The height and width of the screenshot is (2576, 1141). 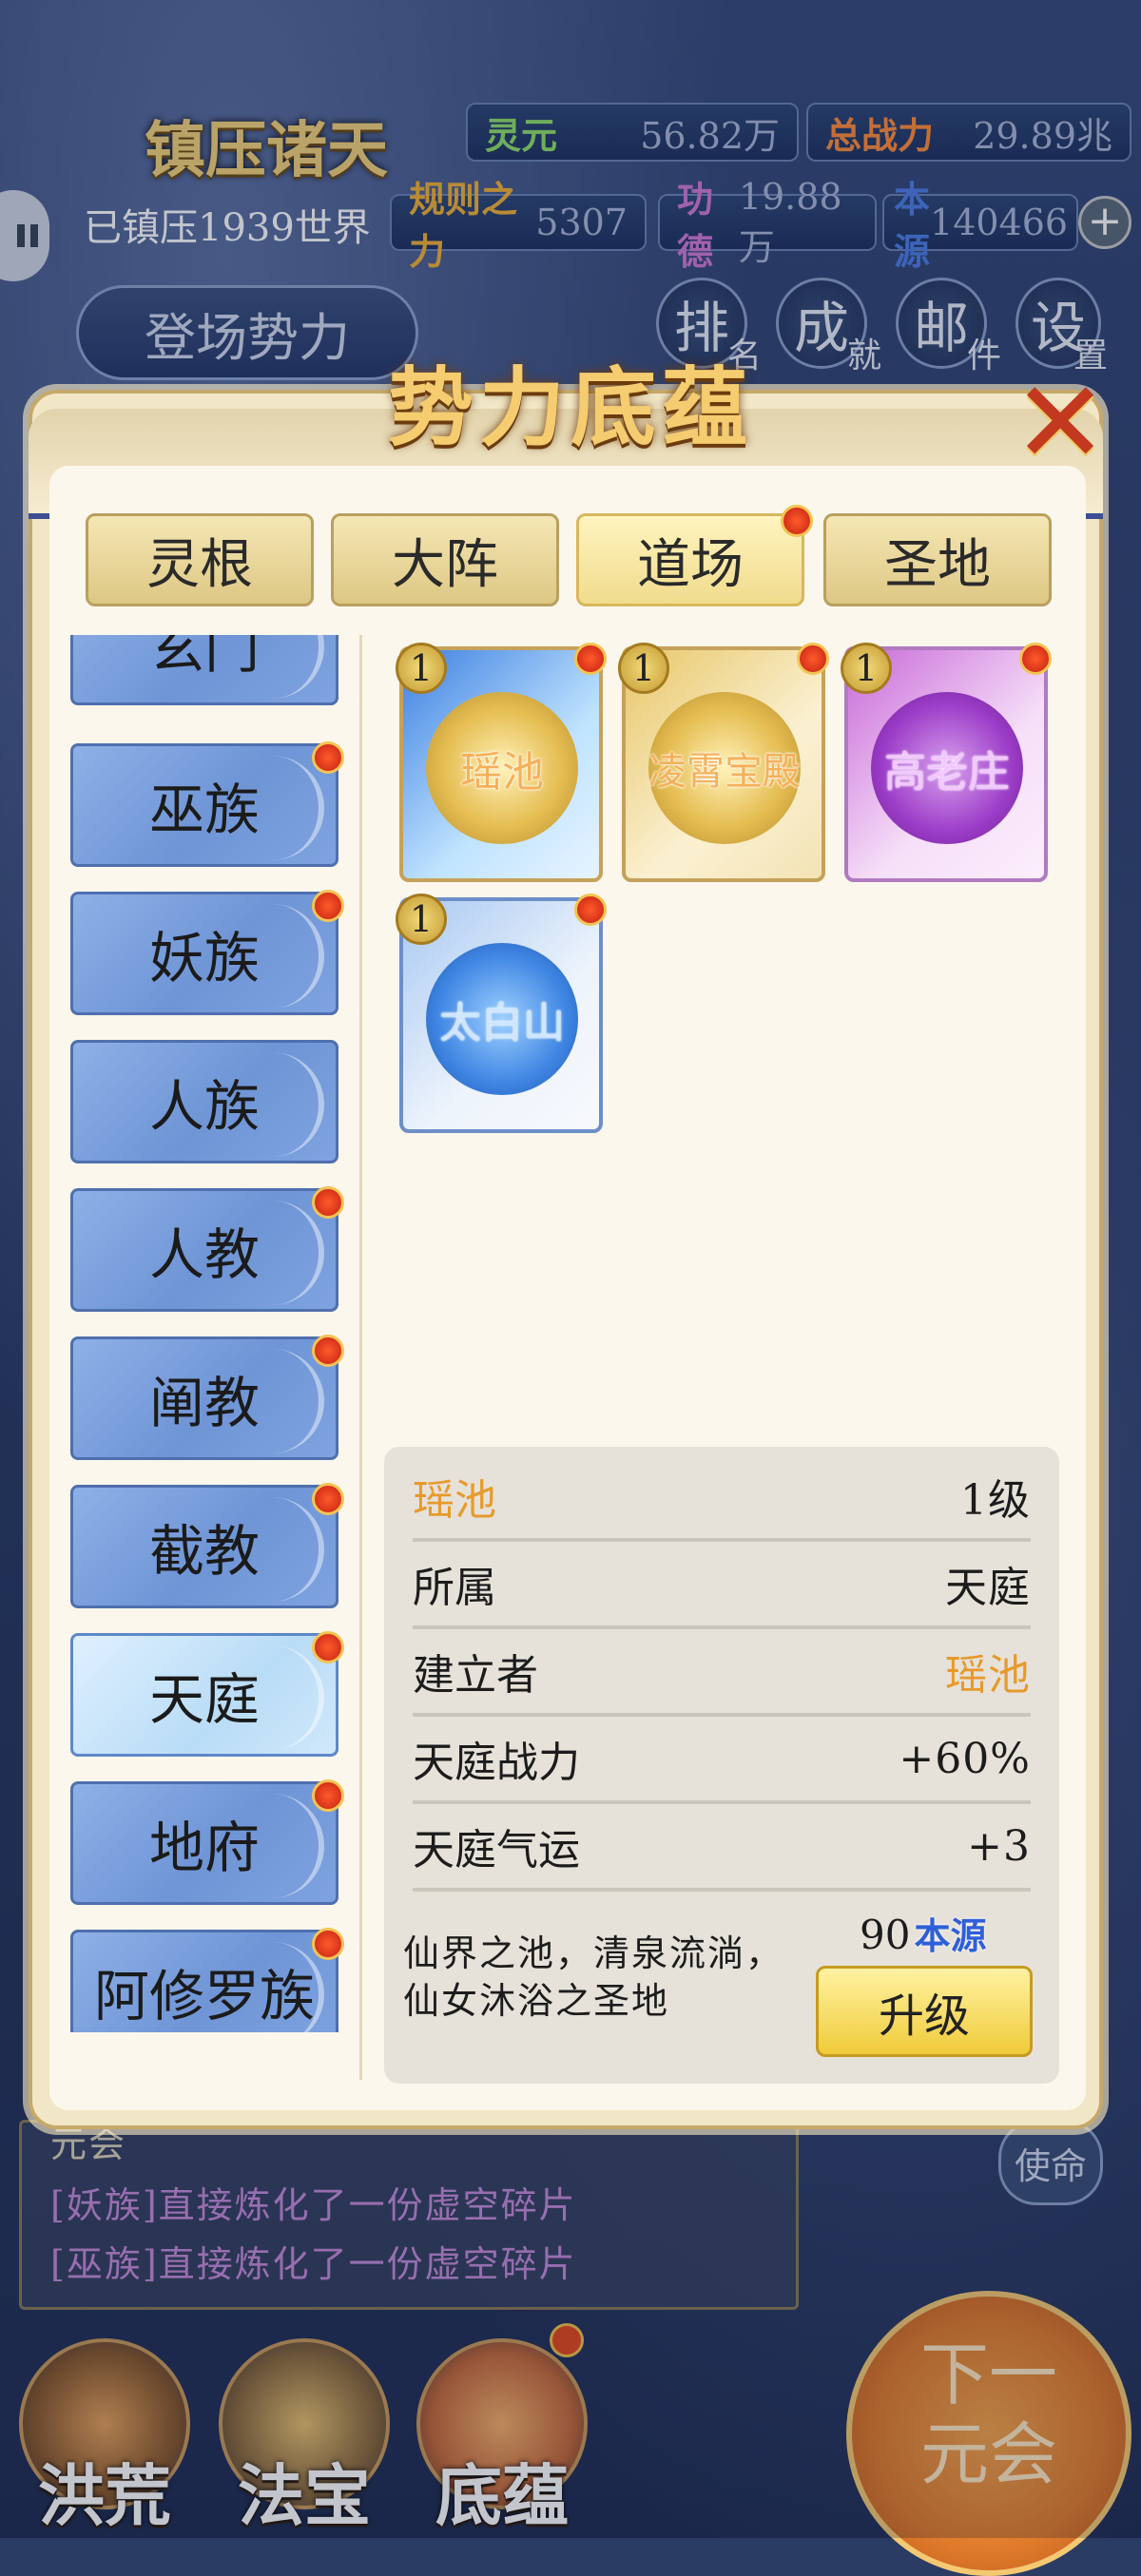 What do you see at coordinates (536, 2001) in the screenshot?
I see `description-line: 仙女沐浴之圣地` at bounding box center [536, 2001].